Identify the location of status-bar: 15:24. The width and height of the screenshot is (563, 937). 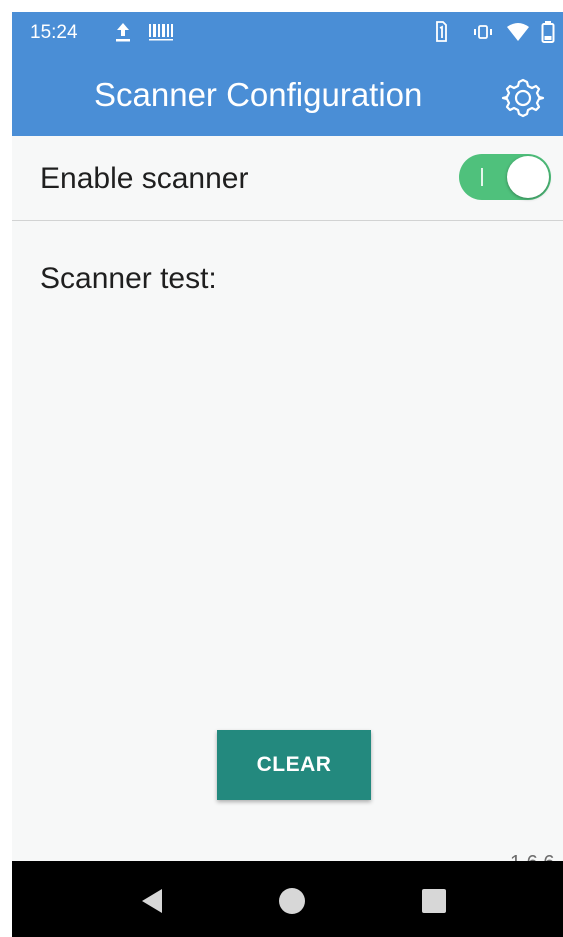
(287, 33).